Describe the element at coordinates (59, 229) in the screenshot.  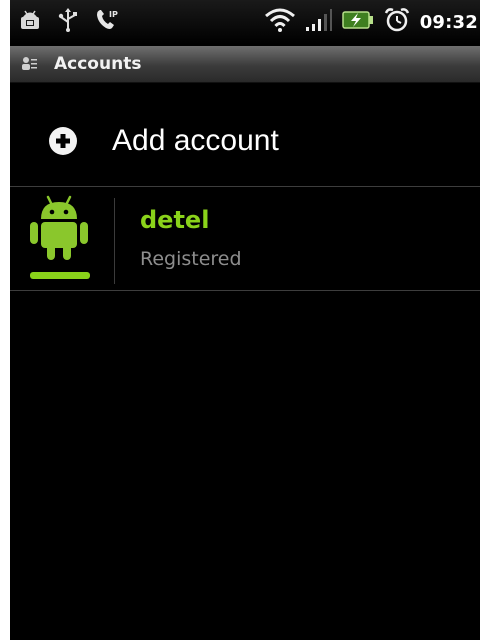
I see `android-icon` at that location.